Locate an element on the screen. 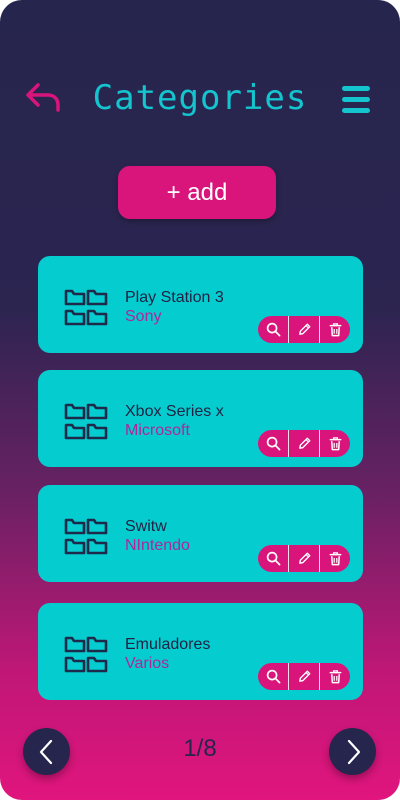 This screenshot has height=800, width=400. category-name: Xbox Series x is located at coordinates (174, 411).